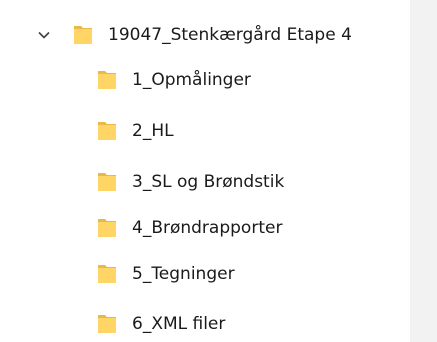 This screenshot has width=437, height=342. I want to click on tree-item-folder: 5_Tegninger, so click(165, 274).